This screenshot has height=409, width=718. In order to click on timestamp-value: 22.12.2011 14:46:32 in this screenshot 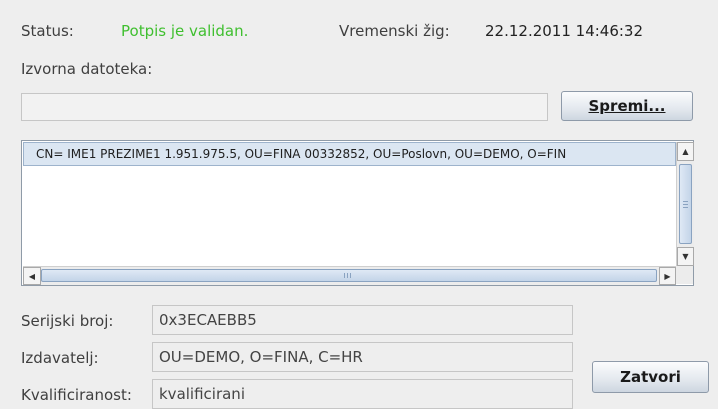, I will do `click(564, 31)`.